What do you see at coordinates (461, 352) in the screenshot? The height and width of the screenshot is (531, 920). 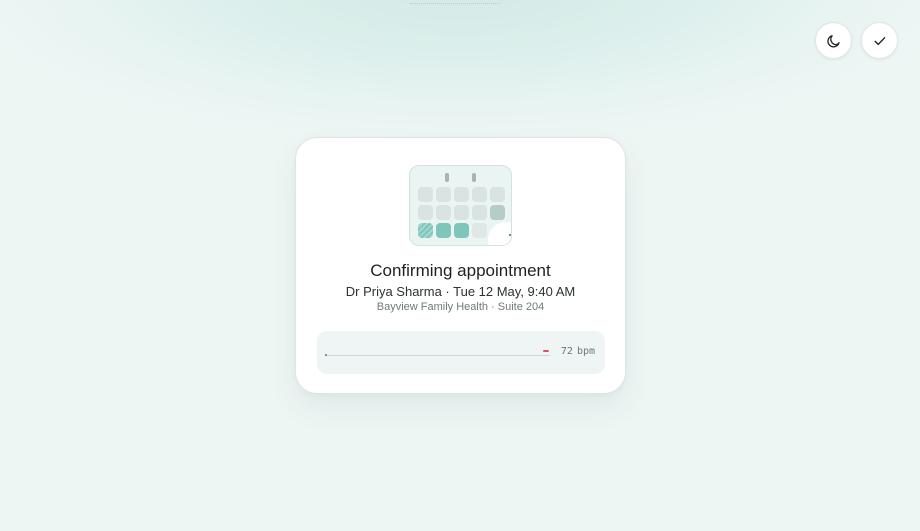 I see `heart-rate-panel: 72 bpm` at bounding box center [461, 352].